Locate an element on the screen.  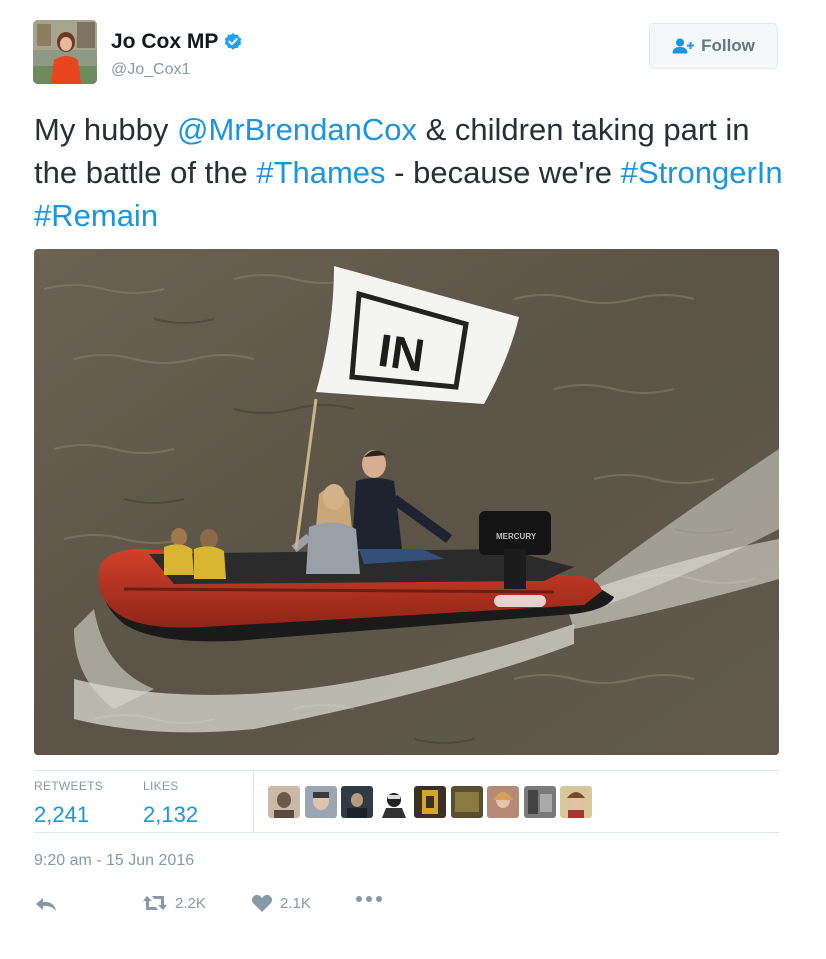
motor-brand-label: MERCURY is located at coordinates (516, 536).